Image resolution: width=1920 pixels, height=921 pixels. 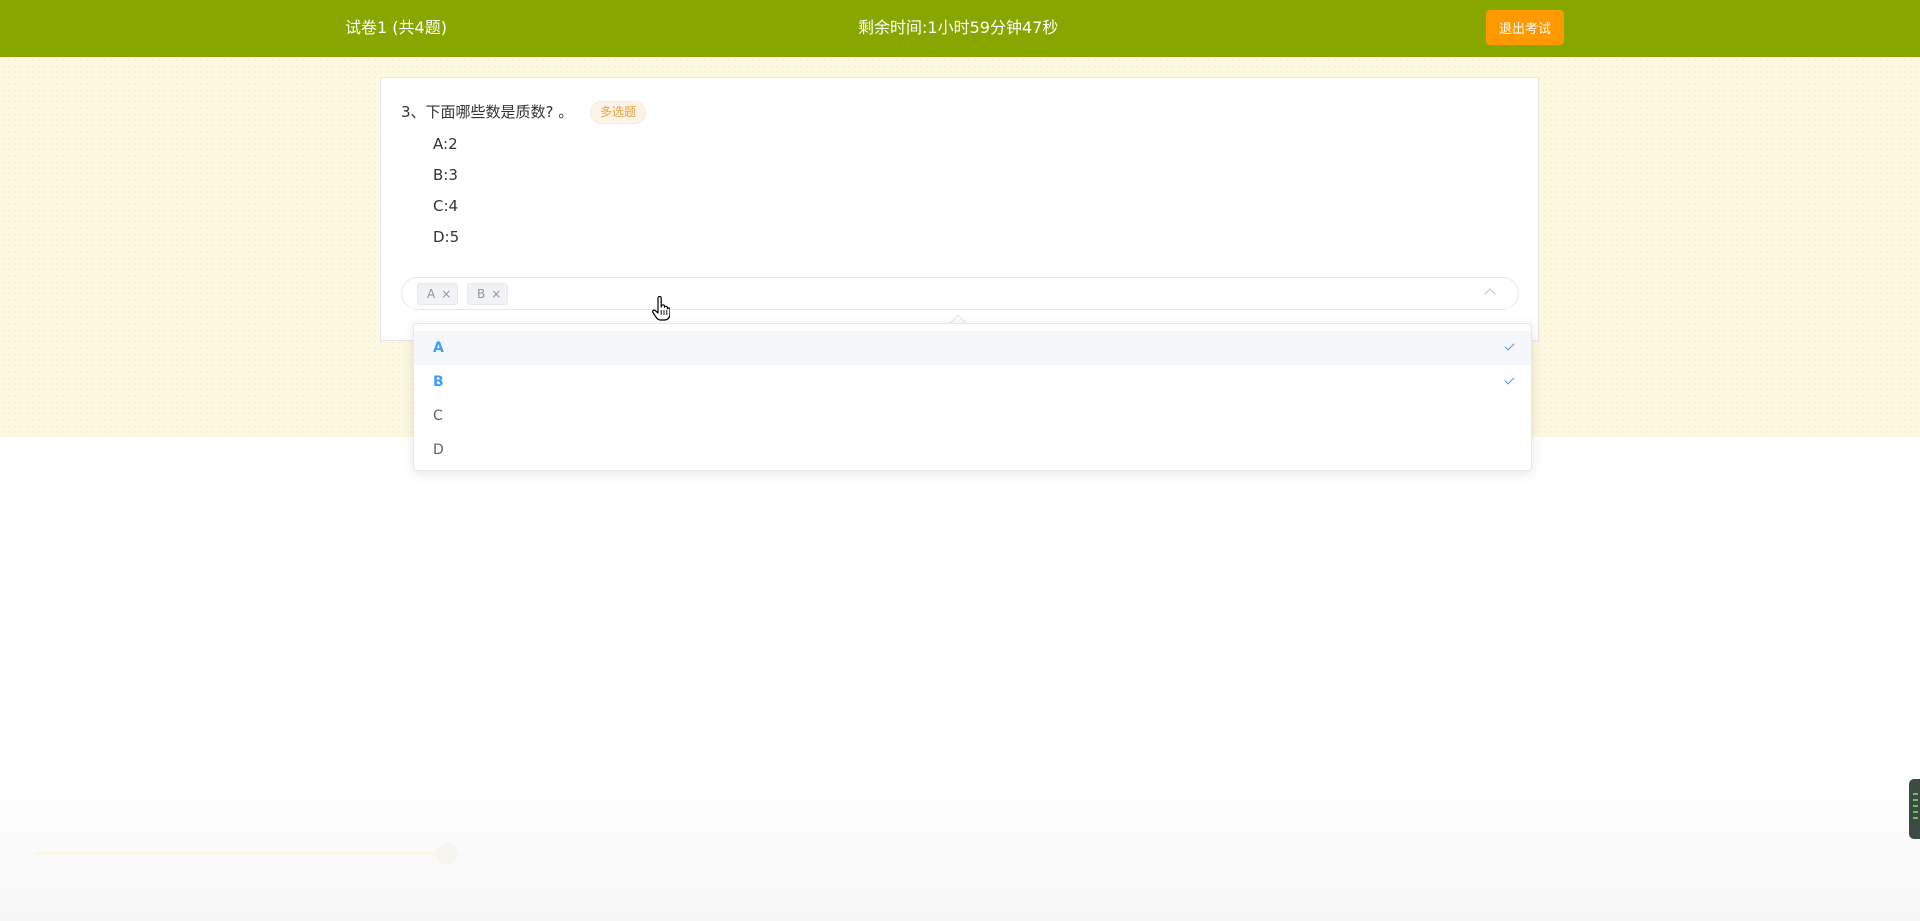 I want to click on timer-label: 剩余时间:, so click(x=893, y=27).